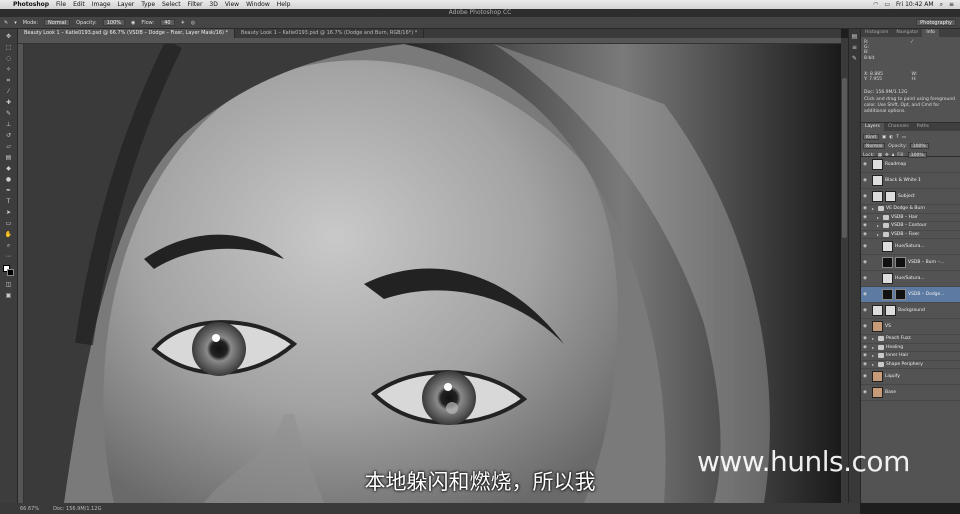 This screenshot has height=514, width=960. I want to click on layer-name: VSDB – Contour, so click(909, 225).